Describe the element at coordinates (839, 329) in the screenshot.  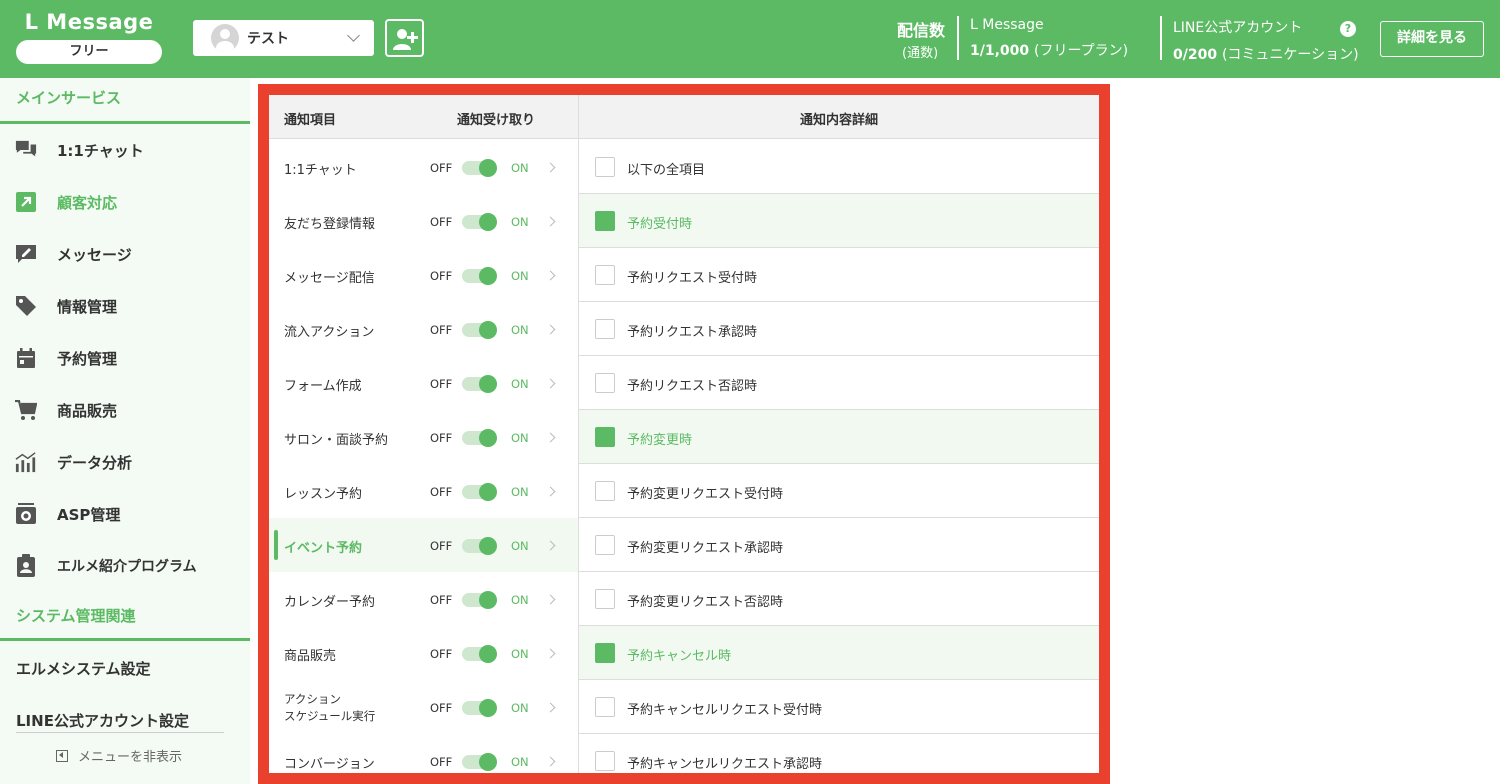
I see `notification-detail-row: 予約リクエスト承認時` at that location.